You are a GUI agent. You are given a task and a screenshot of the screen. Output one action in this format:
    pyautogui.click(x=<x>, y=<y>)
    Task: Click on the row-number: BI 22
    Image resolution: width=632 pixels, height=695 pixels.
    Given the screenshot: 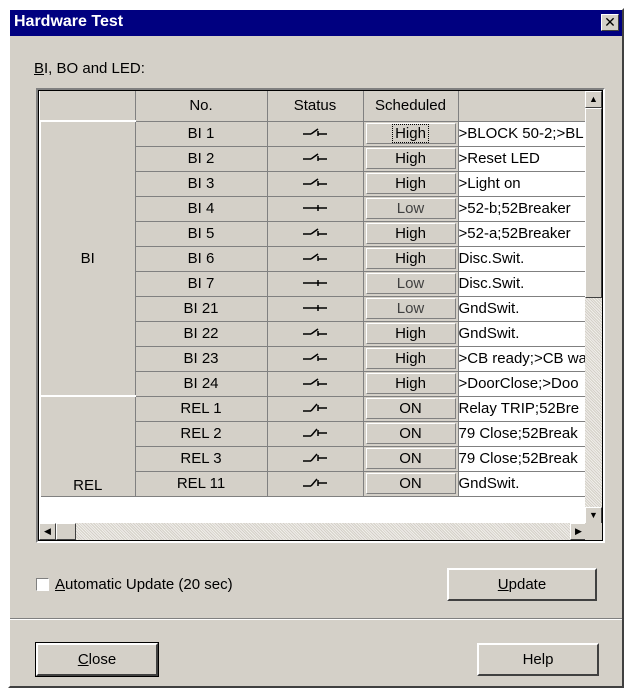 What is the action you would take?
    pyautogui.click(x=201, y=333)
    